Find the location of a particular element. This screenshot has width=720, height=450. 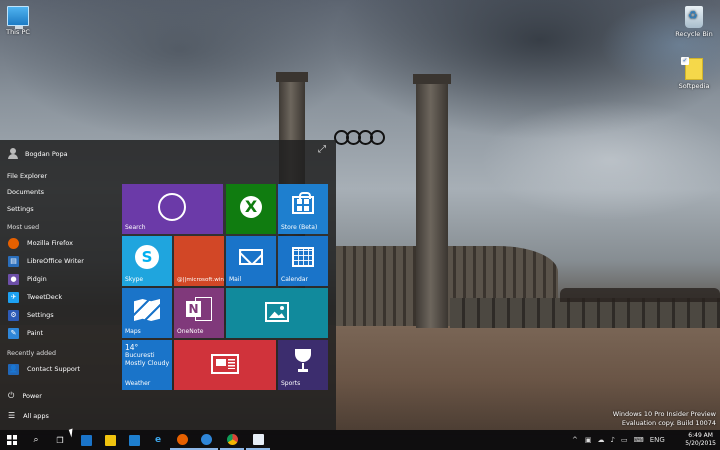

pidgin-icon: ● is located at coordinates (13, 279).